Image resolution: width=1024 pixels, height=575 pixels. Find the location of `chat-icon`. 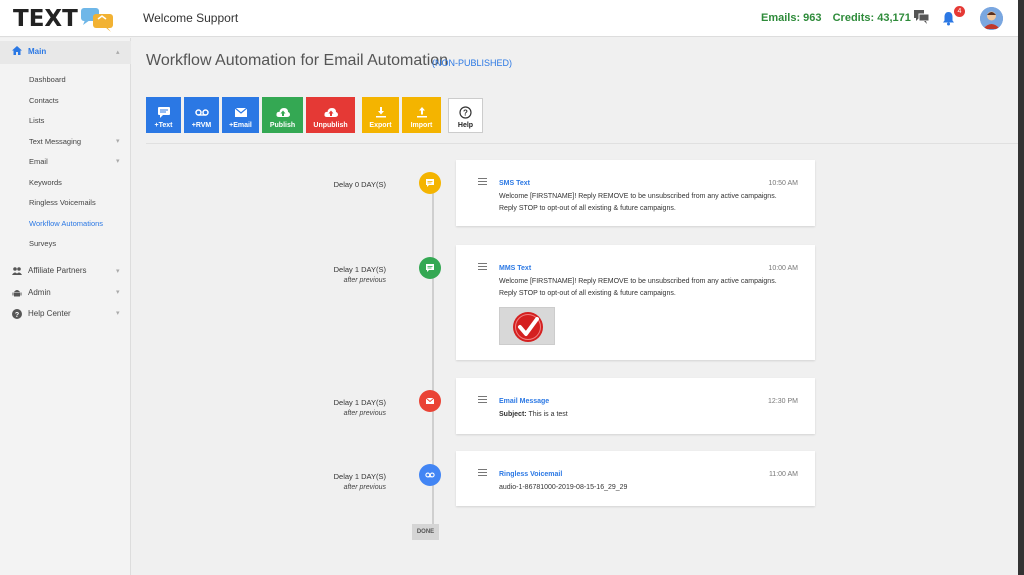

chat-icon is located at coordinates (922, 19).